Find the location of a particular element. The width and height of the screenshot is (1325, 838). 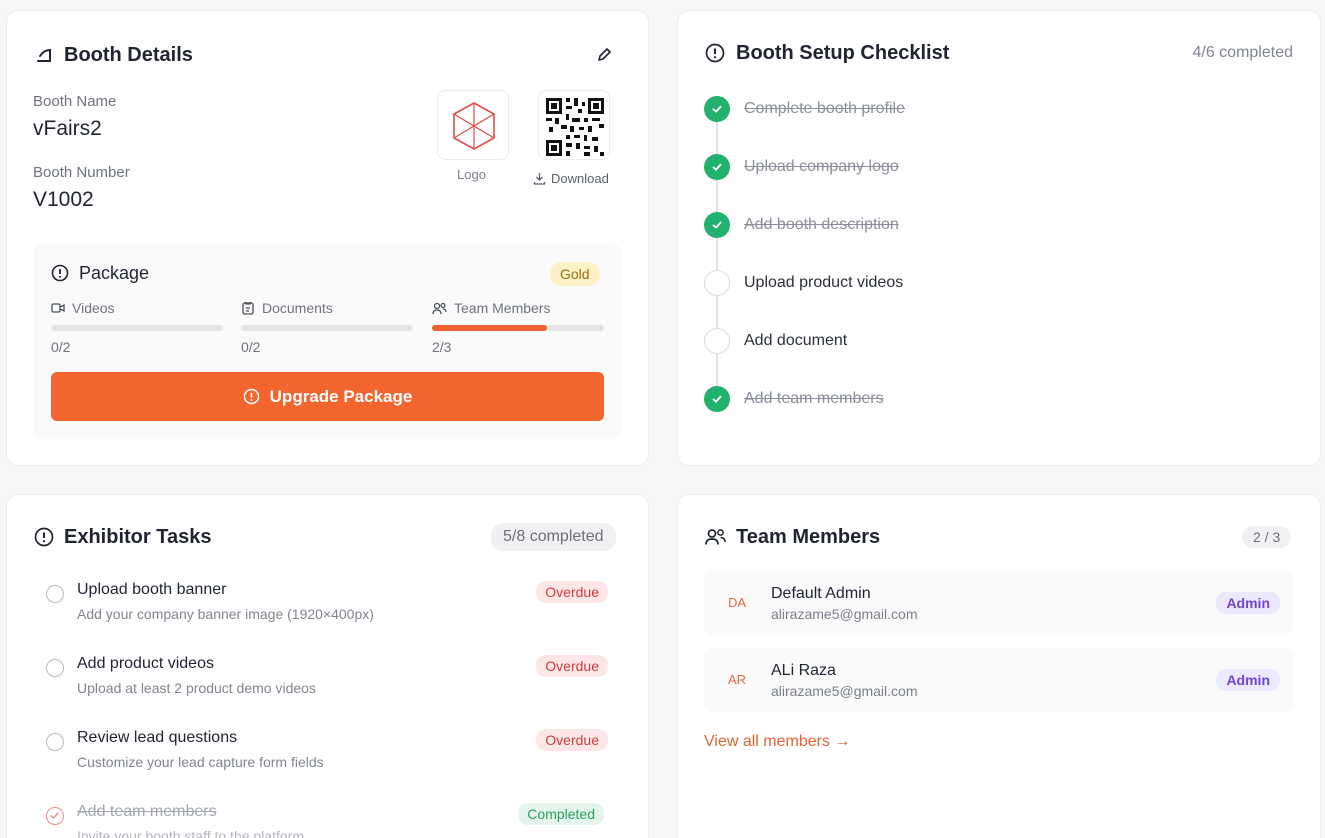

qr-code-tile is located at coordinates (574, 125).